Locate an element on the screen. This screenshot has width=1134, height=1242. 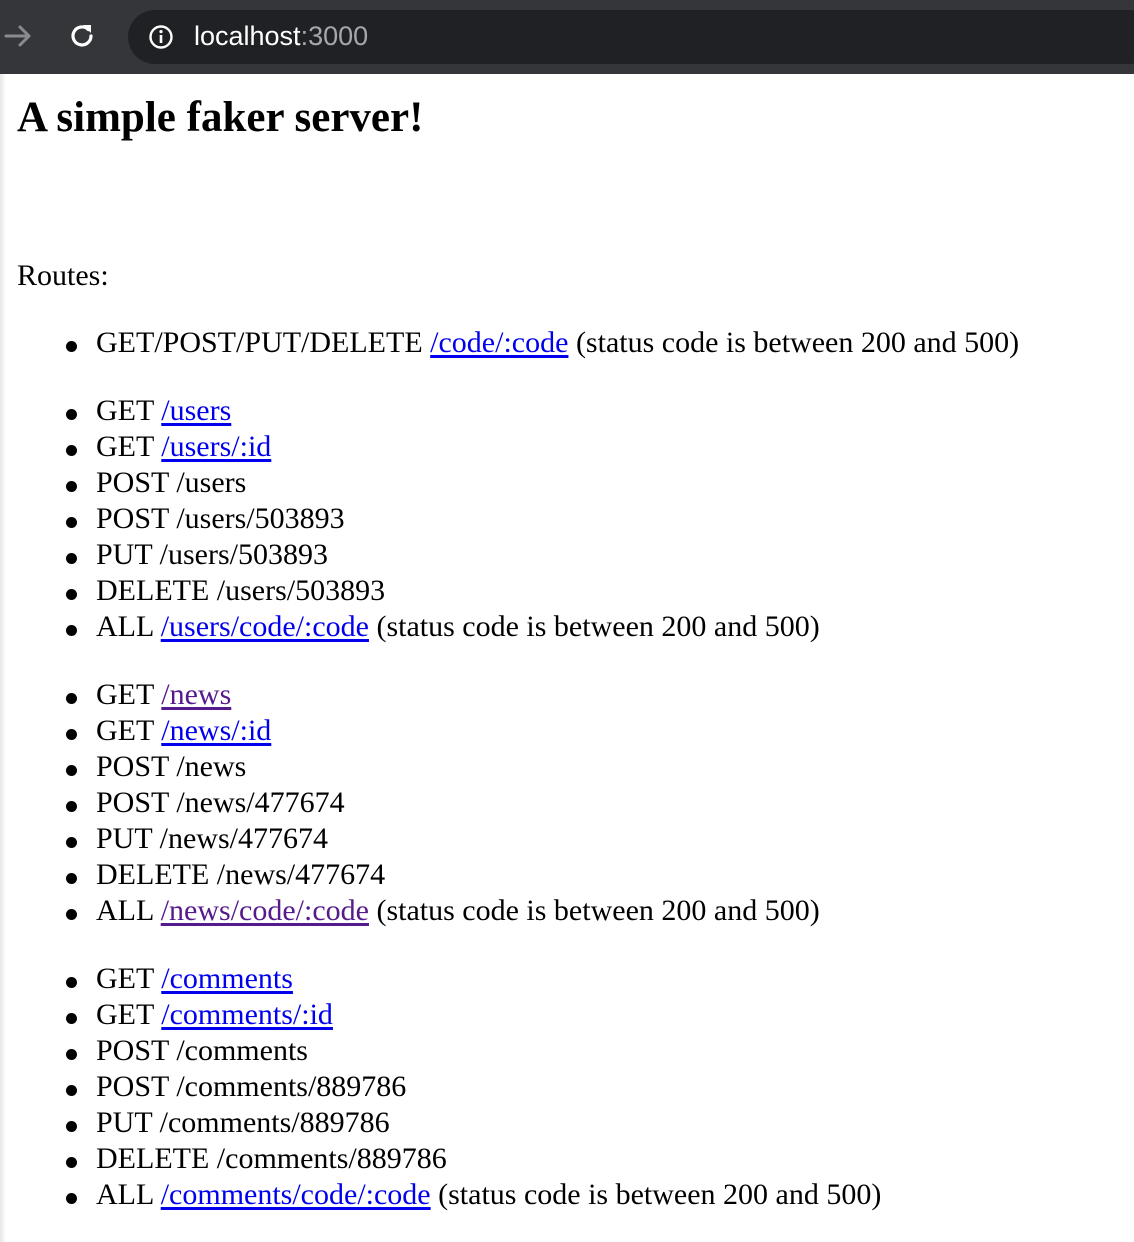
route-item: GET /users/:id is located at coordinates (443, 447).